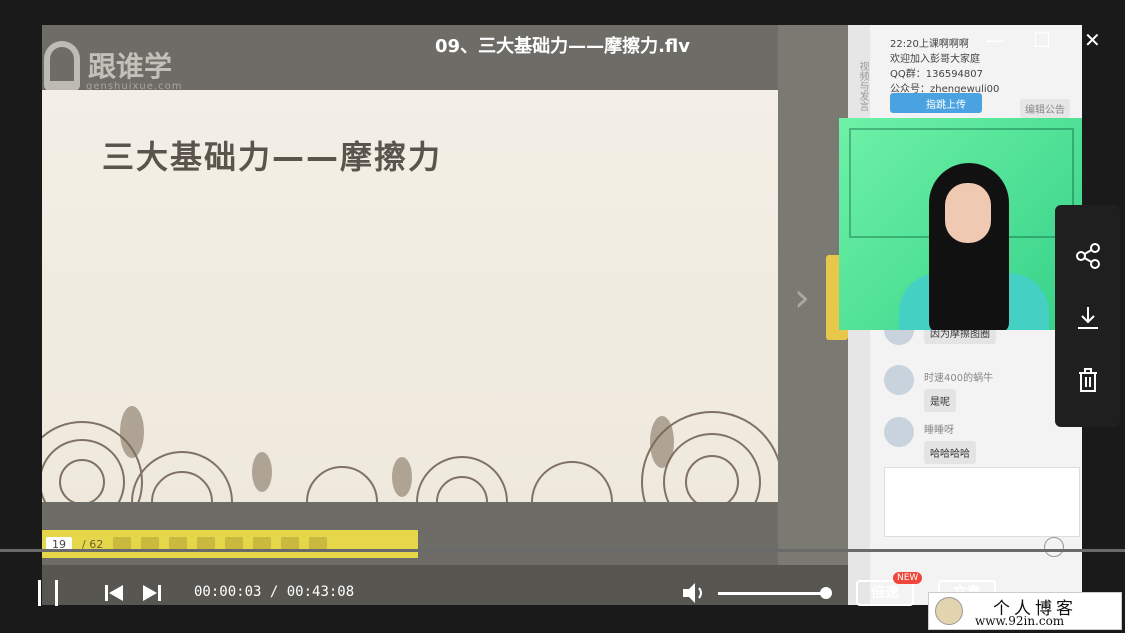 Image resolution: width=1125 pixels, height=633 pixels. I want to click on pause-icon, so click(48, 593).